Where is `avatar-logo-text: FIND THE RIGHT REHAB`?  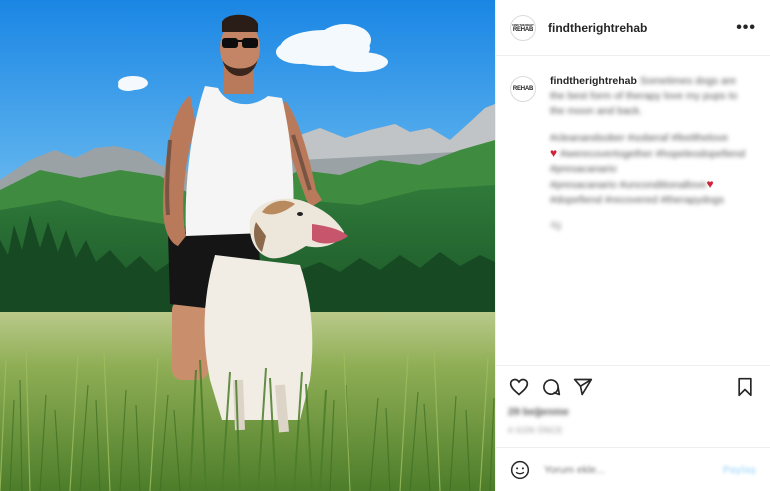 avatar-logo-text: FIND THE RIGHT REHAB is located at coordinates (523, 27).